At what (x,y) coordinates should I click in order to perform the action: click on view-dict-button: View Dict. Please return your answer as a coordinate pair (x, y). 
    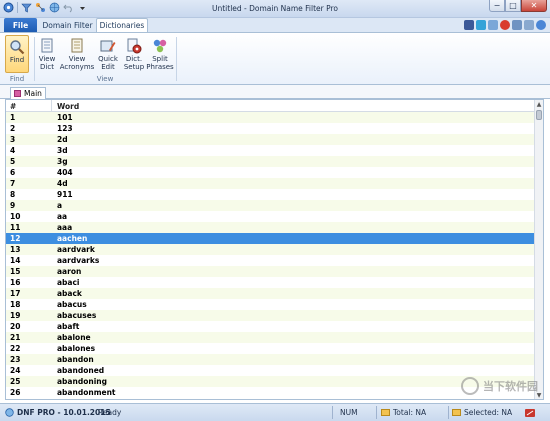
    Looking at the image, I should click on (47, 54).